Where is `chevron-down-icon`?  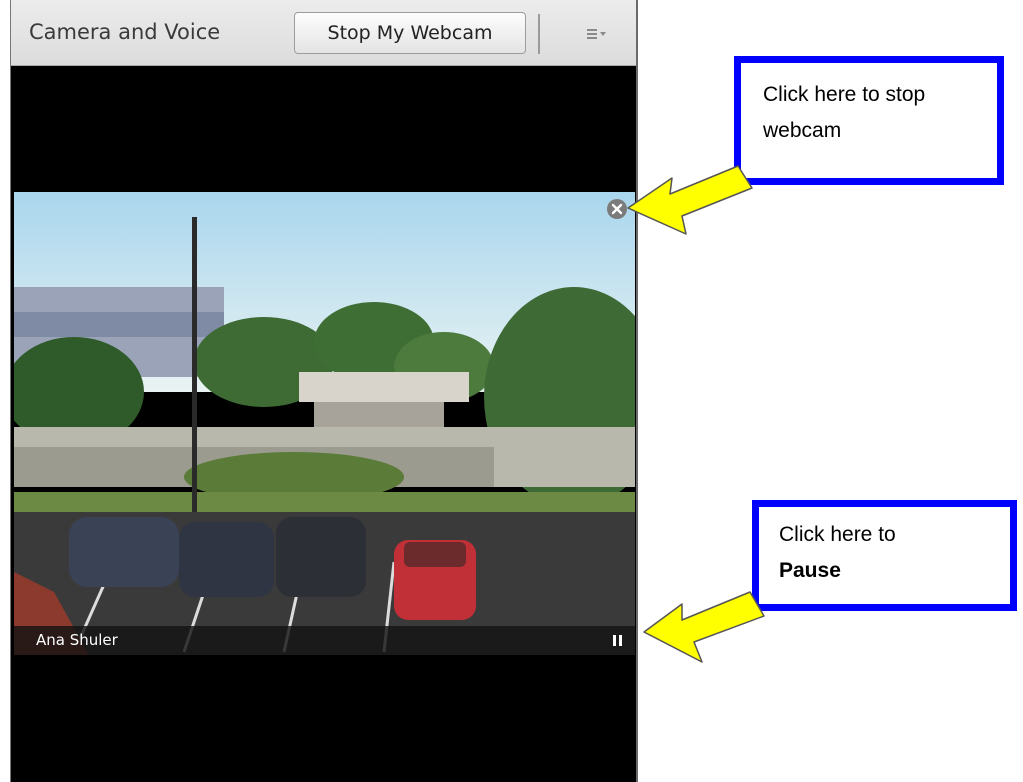 chevron-down-icon is located at coordinates (603, 34).